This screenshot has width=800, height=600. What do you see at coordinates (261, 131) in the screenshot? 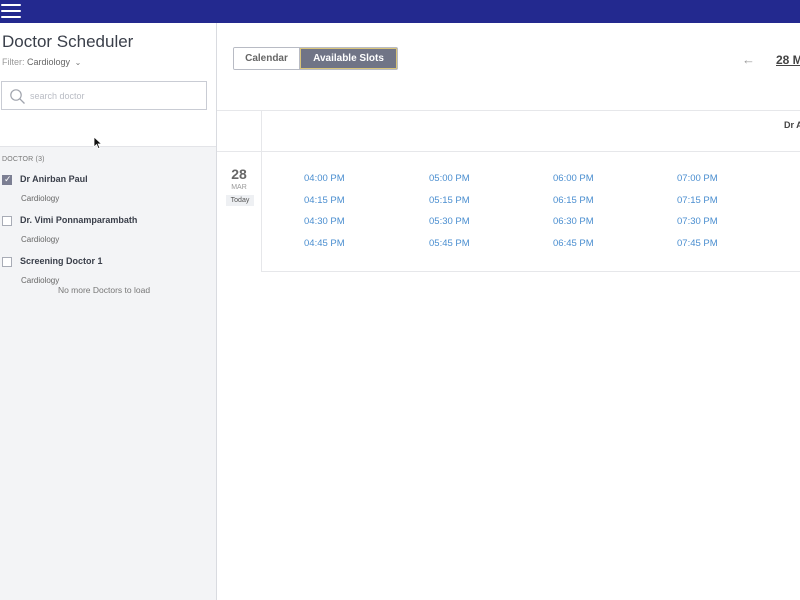
I see `grid-column-divider` at bounding box center [261, 131].